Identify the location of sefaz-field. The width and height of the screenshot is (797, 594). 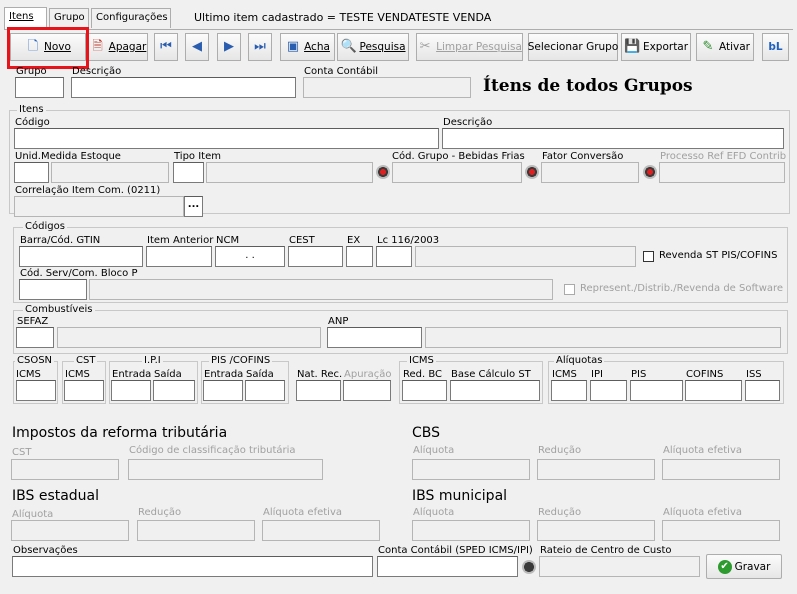
(35, 337).